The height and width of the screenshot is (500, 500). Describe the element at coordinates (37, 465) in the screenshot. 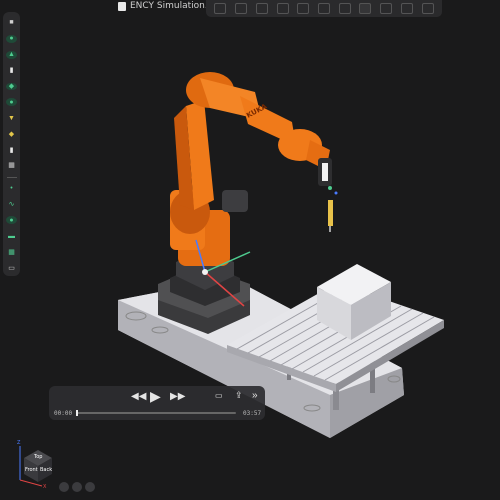

I see `view-cube: Top Front Back Z X` at that location.